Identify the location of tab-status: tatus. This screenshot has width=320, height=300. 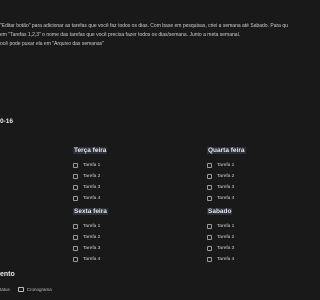
(5, 289).